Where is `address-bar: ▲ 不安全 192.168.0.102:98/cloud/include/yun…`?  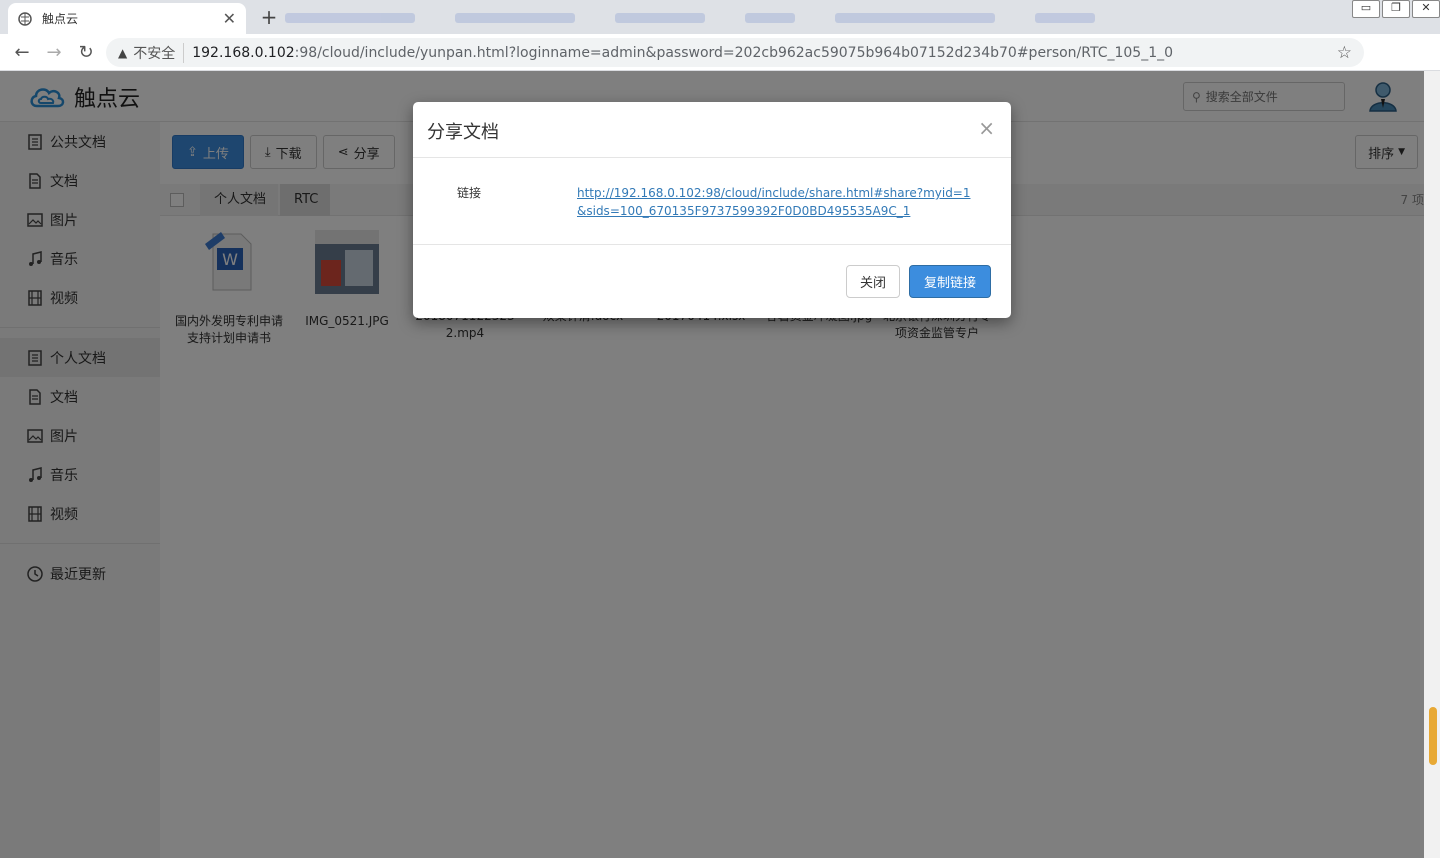
address-bar: ▲ 不安全 192.168.0.102:98/cloud/include/yun… is located at coordinates (735, 52).